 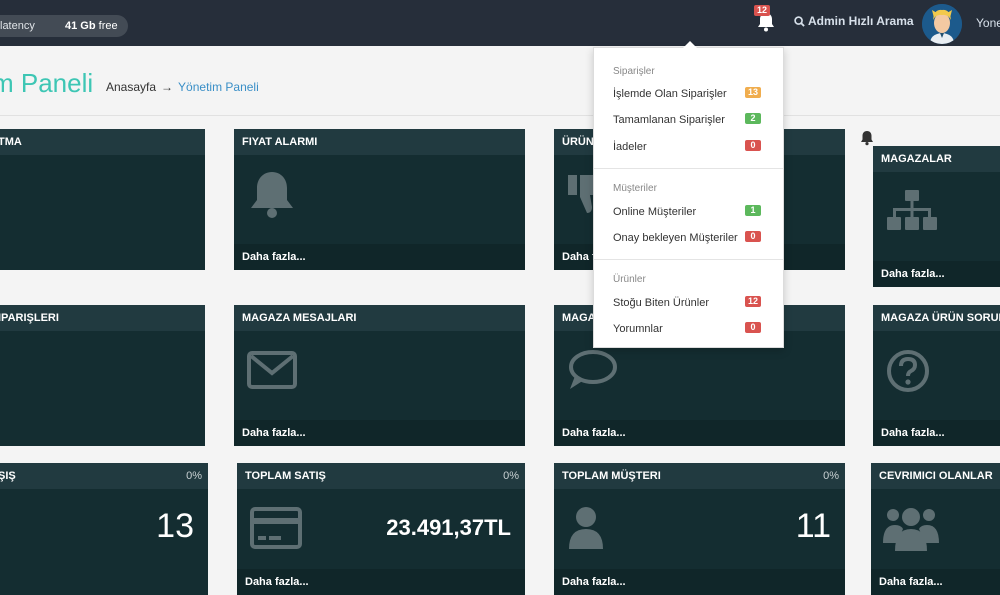 What do you see at coordinates (813, 526) in the screenshot?
I see `card-value: 11` at bounding box center [813, 526].